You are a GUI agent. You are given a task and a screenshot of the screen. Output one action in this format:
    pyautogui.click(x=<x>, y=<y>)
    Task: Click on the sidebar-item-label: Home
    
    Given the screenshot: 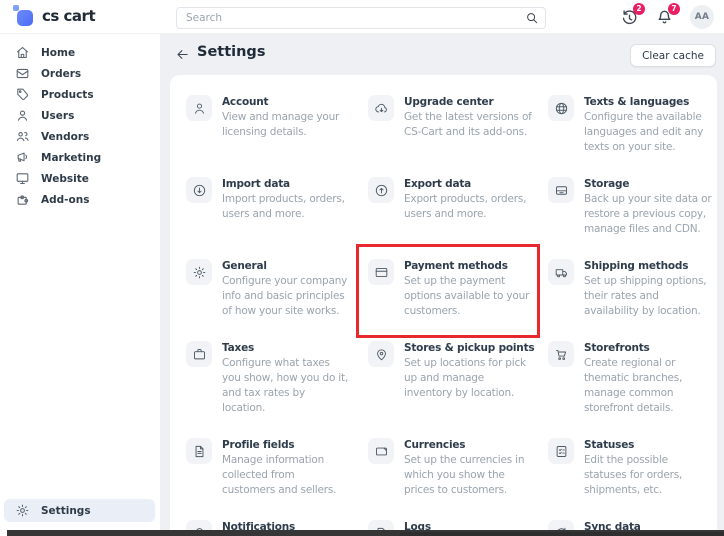 What is the action you would take?
    pyautogui.click(x=58, y=52)
    